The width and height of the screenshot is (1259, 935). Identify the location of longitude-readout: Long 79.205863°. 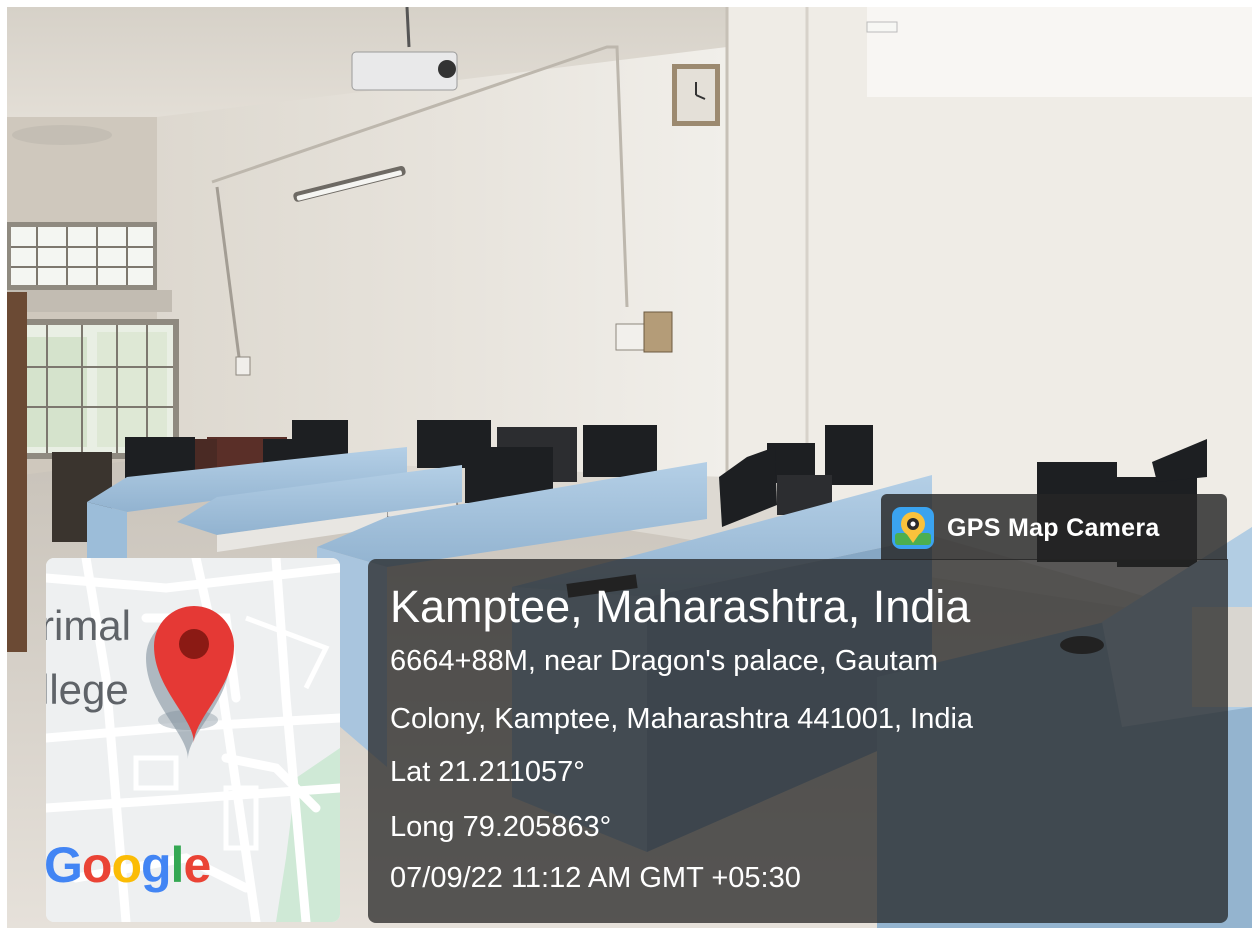
(501, 827).